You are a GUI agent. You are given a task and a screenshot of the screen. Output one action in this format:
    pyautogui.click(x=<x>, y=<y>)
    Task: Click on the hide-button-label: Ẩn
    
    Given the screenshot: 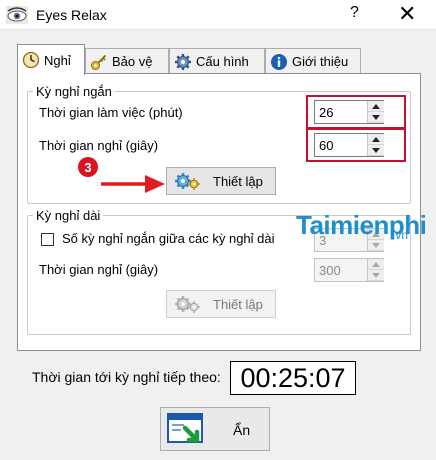 What is the action you would take?
    pyautogui.click(x=242, y=430)
    